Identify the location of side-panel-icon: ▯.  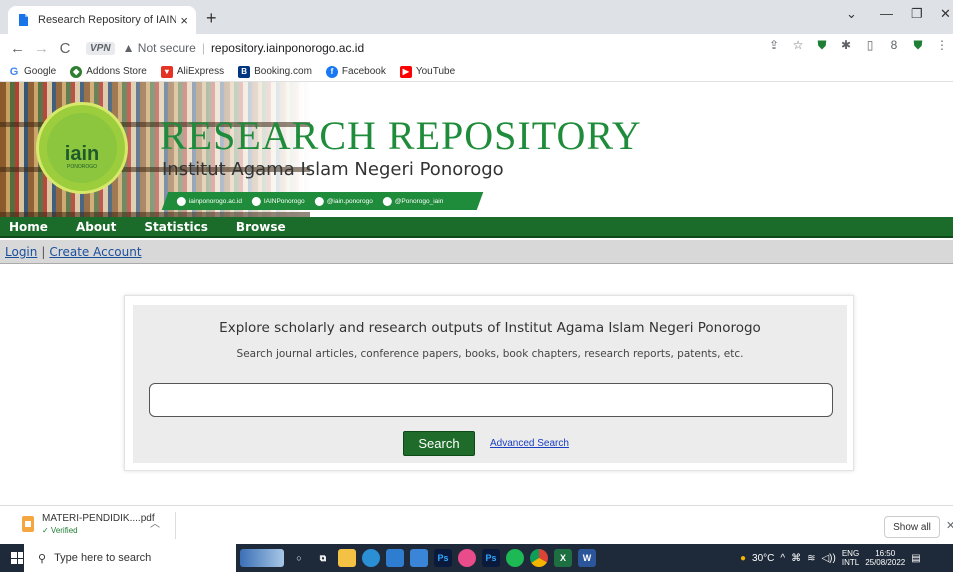
(870, 45).